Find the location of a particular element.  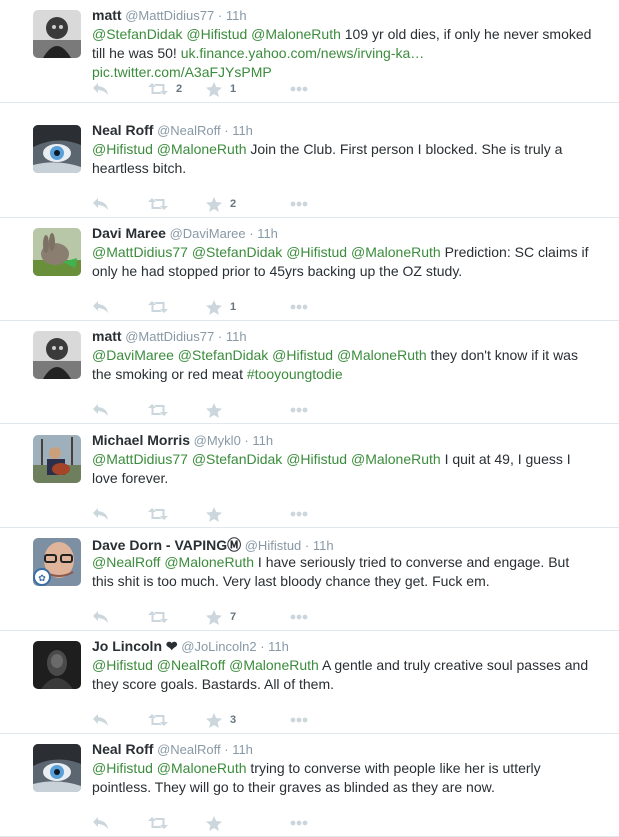

author-screen-name: @Hifistud is located at coordinates (273, 545).